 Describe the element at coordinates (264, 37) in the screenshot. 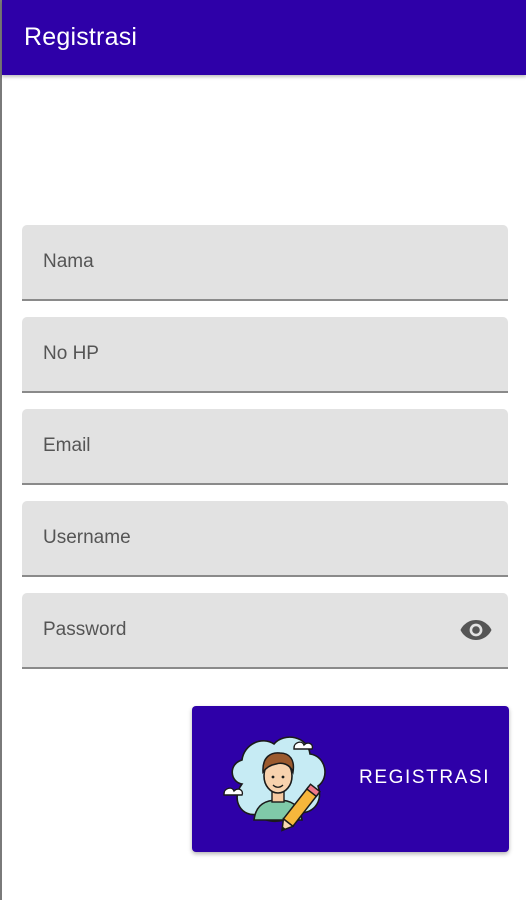

I see `app-bar: Registrasi` at that location.